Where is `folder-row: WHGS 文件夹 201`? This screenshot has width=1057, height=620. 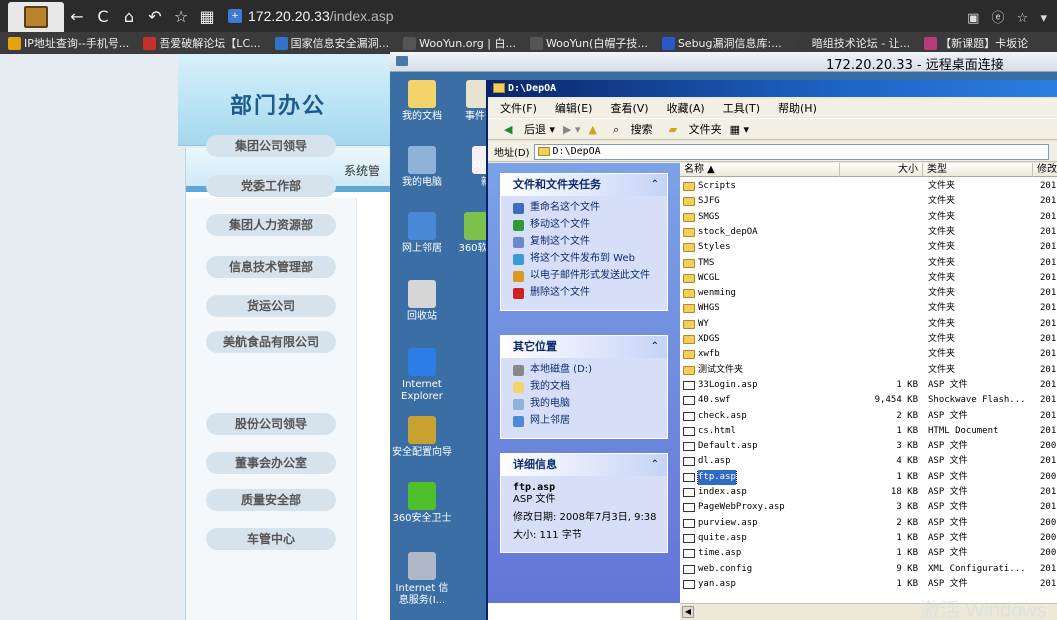 folder-row: WHGS 文件夹 201 is located at coordinates (868, 308).